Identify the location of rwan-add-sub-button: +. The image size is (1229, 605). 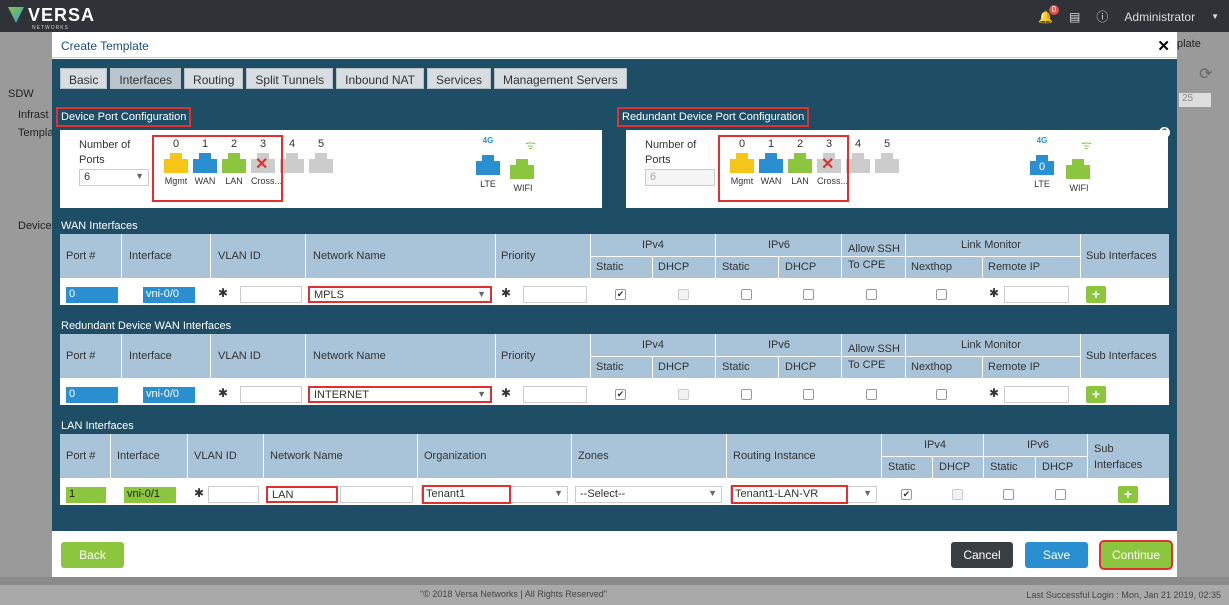
(1096, 394).